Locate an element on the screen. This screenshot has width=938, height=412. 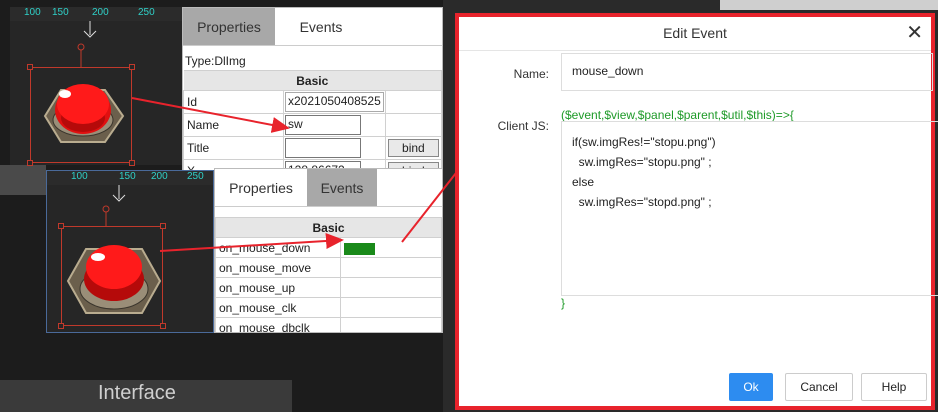
code-line: if(sw.imgRes!="stopu.png") is located at coordinates (644, 142).